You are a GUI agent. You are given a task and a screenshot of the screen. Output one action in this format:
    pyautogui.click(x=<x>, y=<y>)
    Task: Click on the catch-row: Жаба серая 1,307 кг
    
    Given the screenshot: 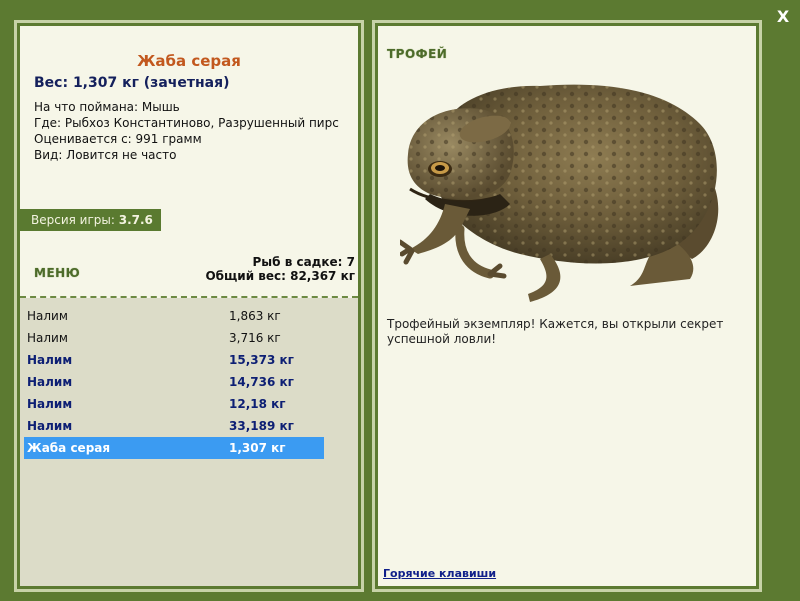 What is the action you would take?
    pyautogui.click(x=174, y=448)
    